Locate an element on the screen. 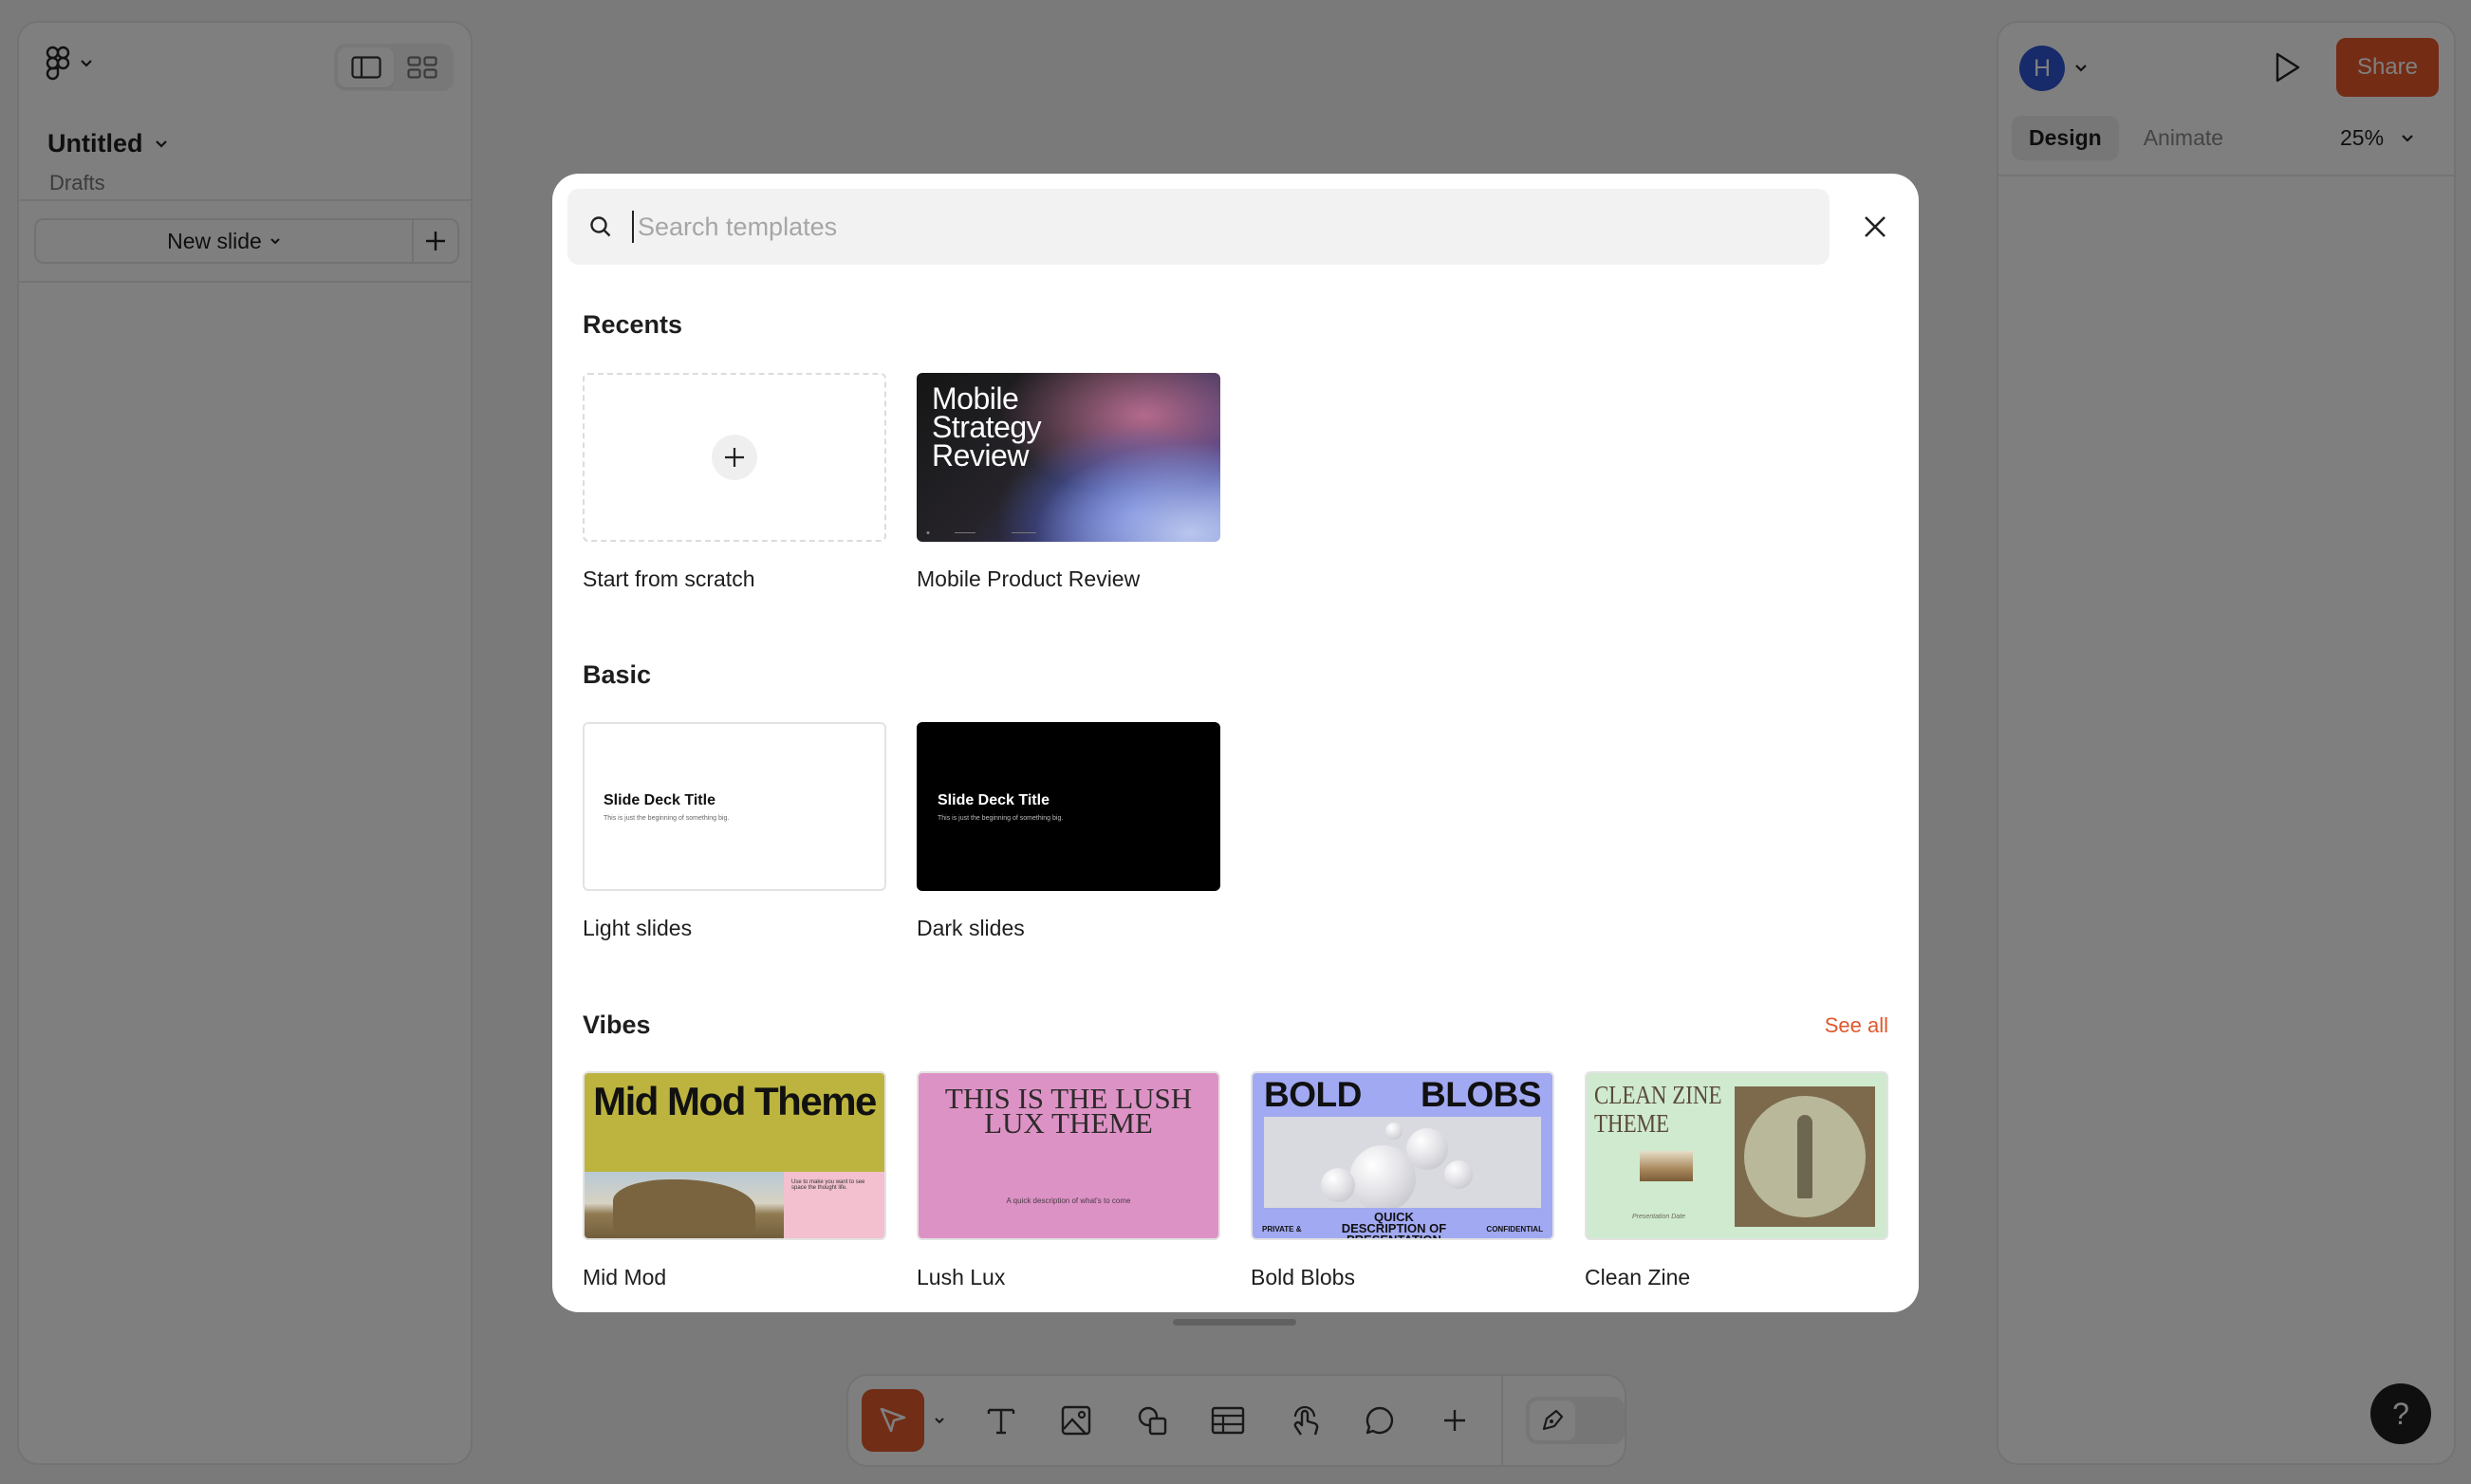 This screenshot has height=1484, width=2471. thumbnail-figure-shape is located at coordinates (1804, 1156).